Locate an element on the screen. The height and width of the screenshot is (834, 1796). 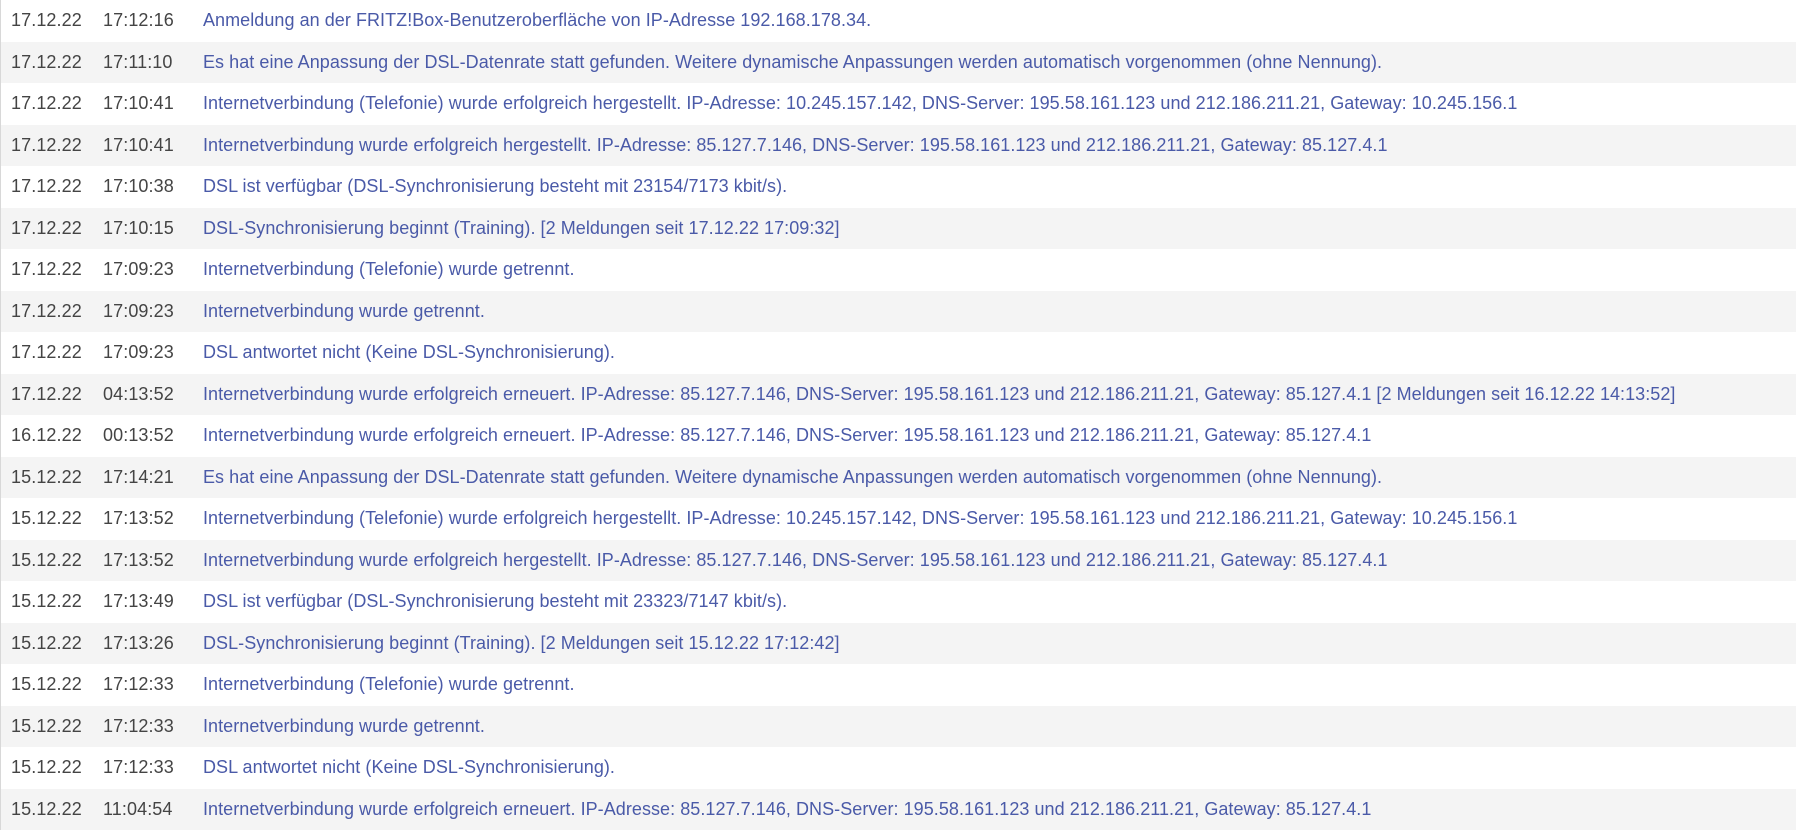
log-entry-time: 17:10:15 is located at coordinates (138, 227).